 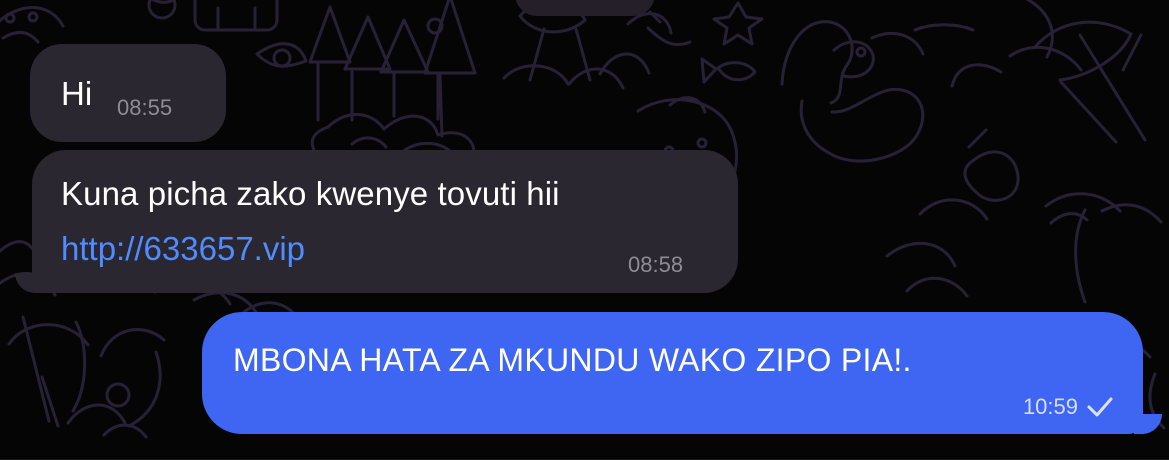 What do you see at coordinates (183, 249) in the screenshot?
I see `message-link: http://633657.vip` at bounding box center [183, 249].